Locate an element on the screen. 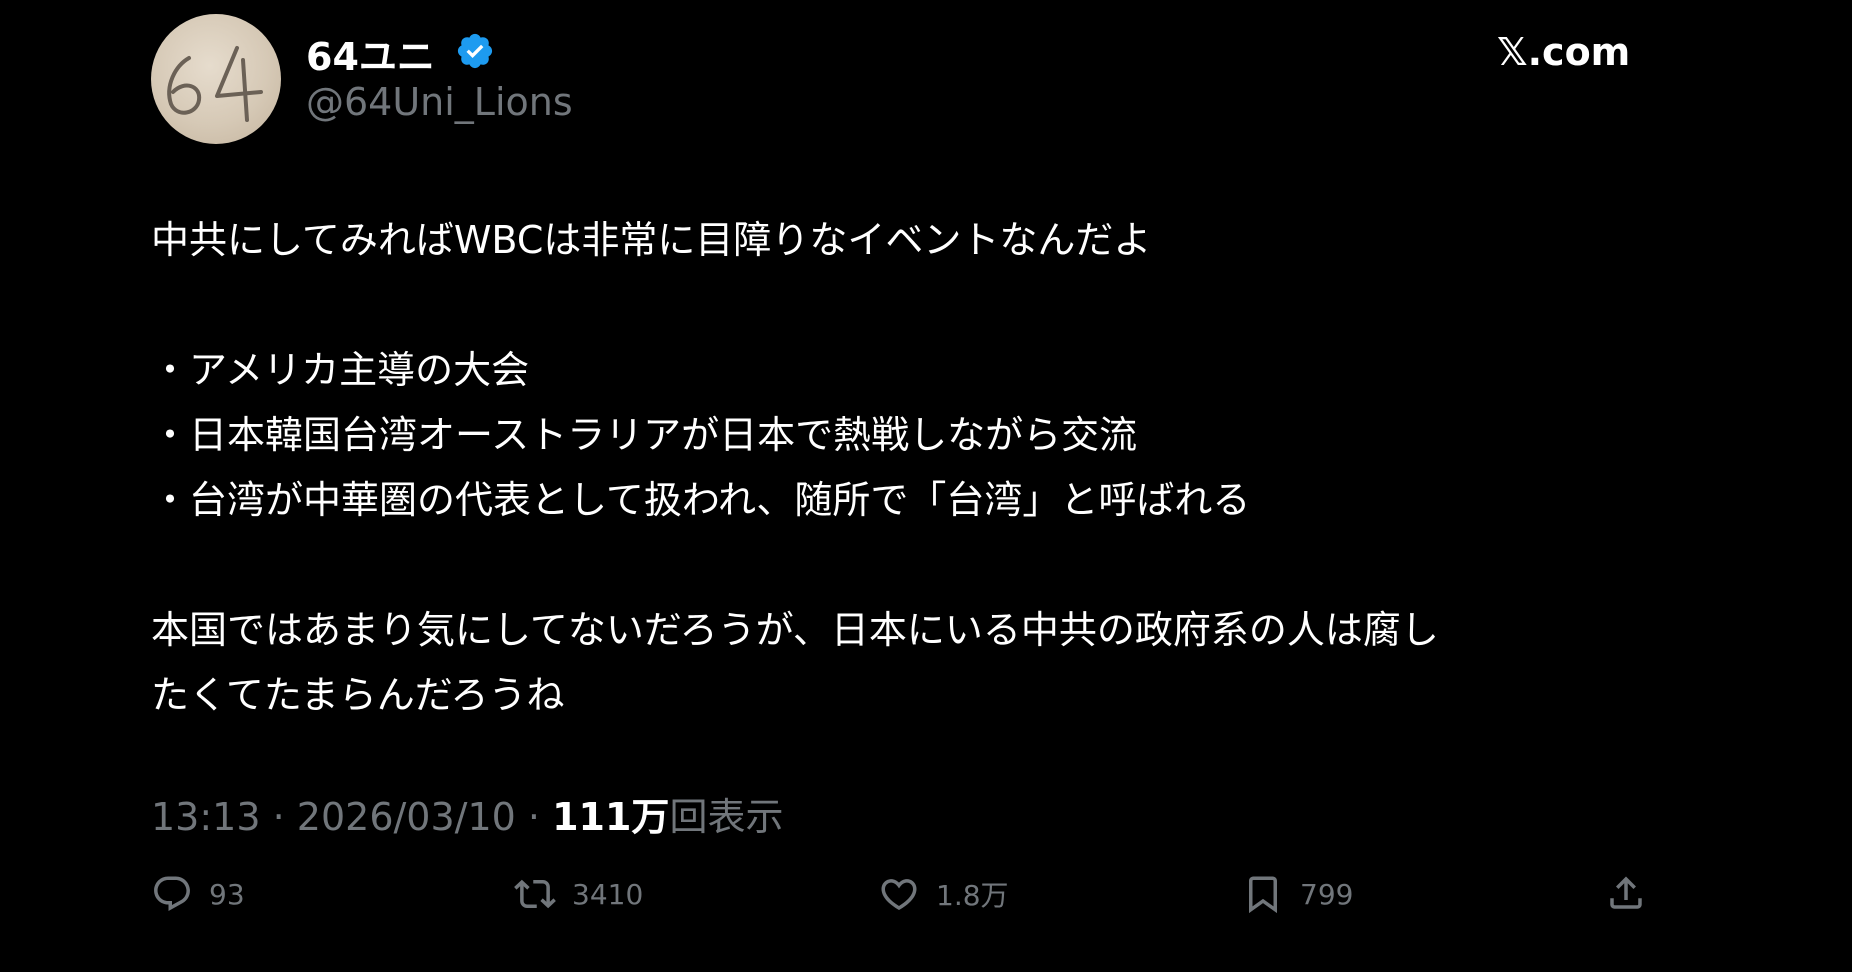 Image resolution: width=1852 pixels, height=972 pixels. repost-button: 3410 is located at coordinates (578, 894).